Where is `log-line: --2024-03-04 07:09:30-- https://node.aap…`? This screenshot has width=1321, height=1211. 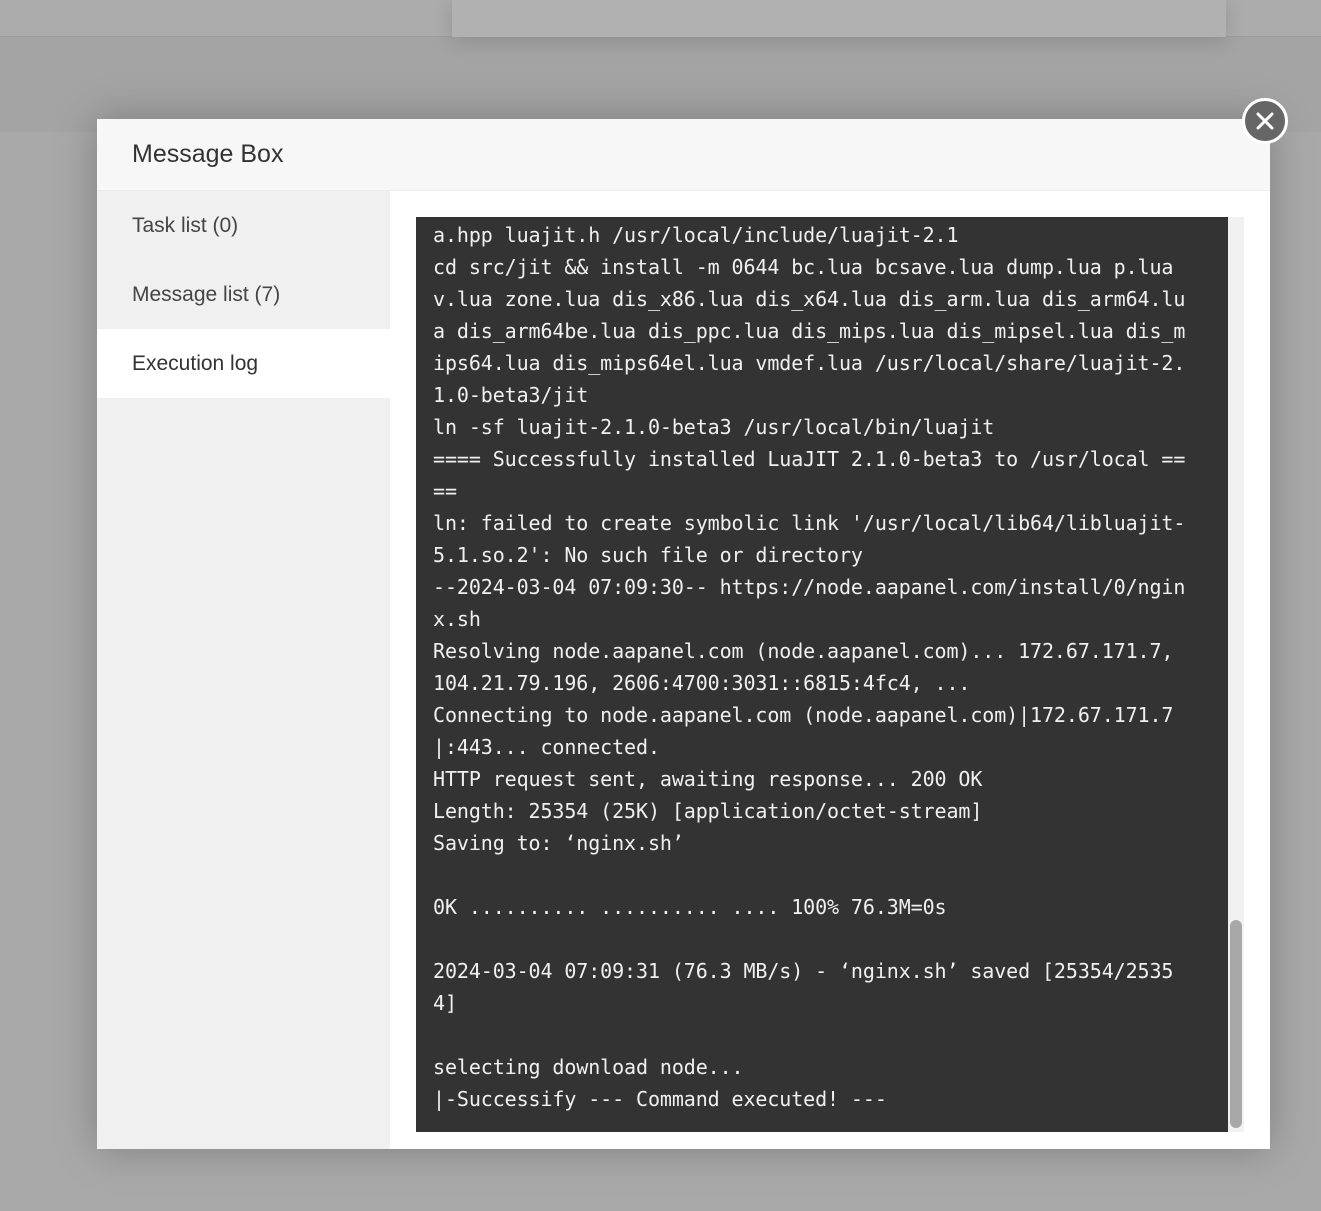
log-line: --2024-03-04 07:09:30-- https://node.aap… is located at coordinates (809, 587).